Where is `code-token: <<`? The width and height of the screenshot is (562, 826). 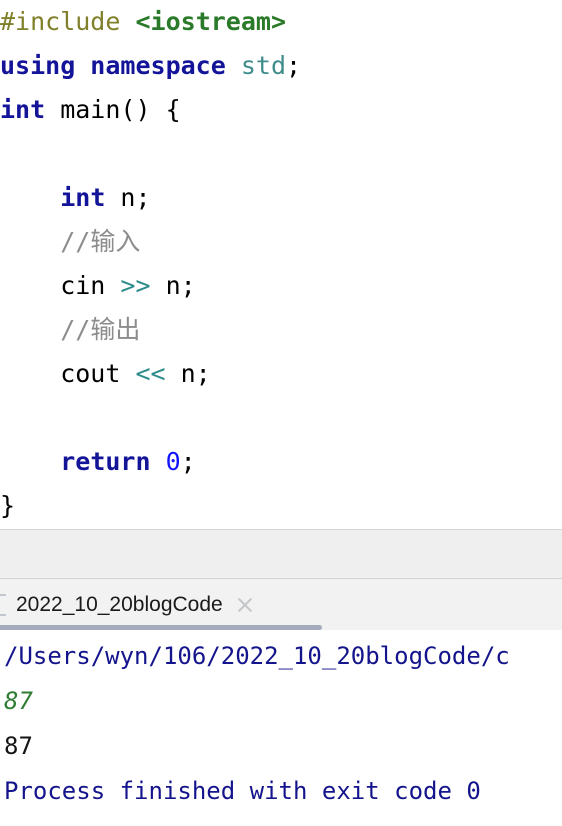
code-token: << is located at coordinates (150, 373).